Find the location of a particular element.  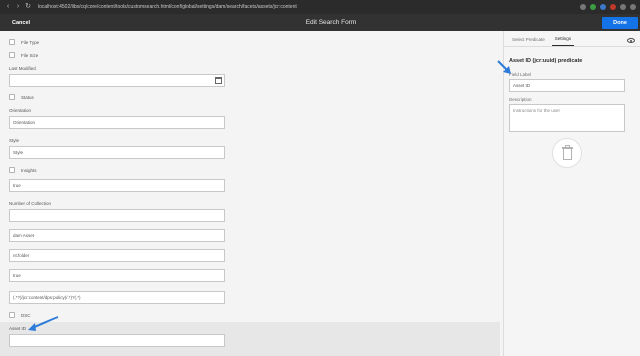

checkbox-label: Status is located at coordinates (27, 97).